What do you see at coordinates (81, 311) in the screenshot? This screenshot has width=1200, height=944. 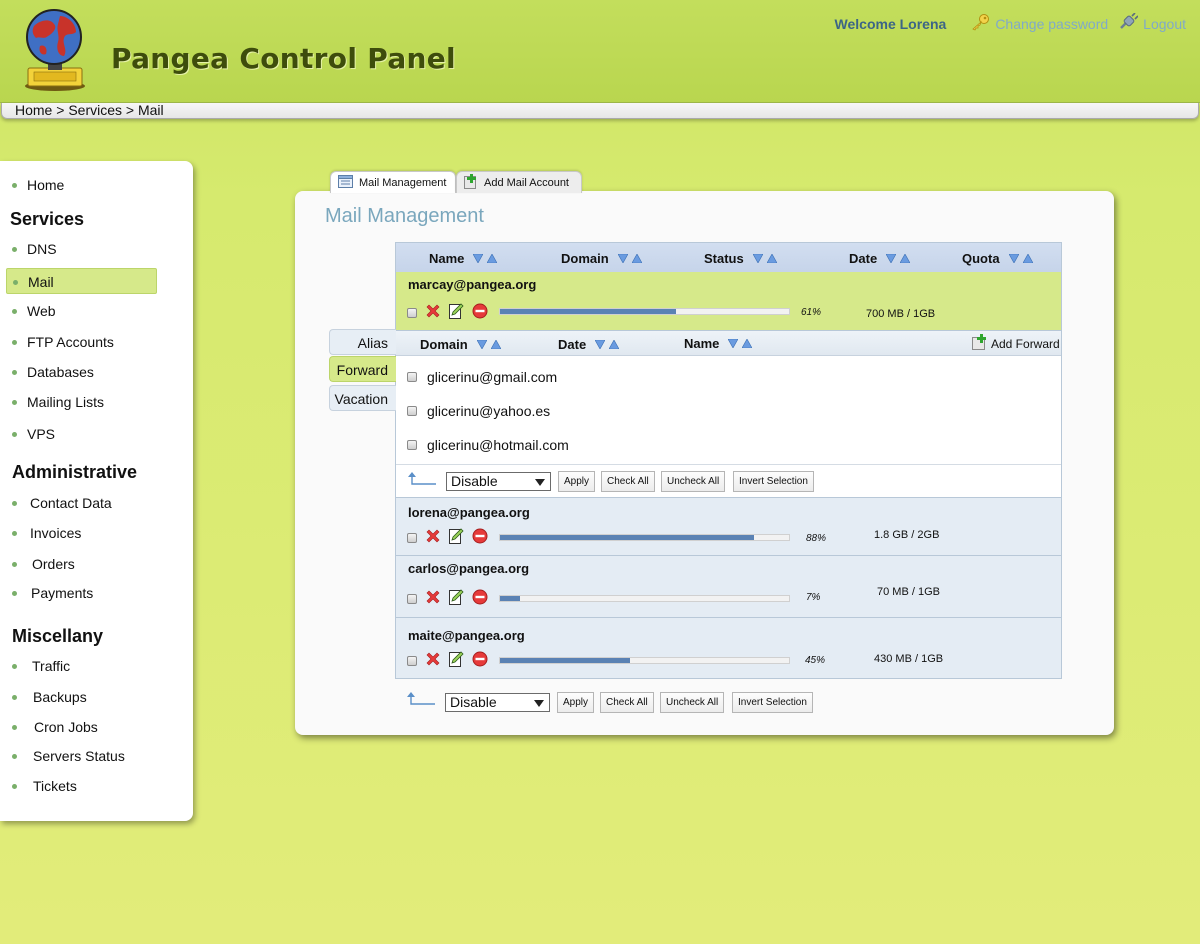 I see `sidebar-item-web: Web` at bounding box center [81, 311].